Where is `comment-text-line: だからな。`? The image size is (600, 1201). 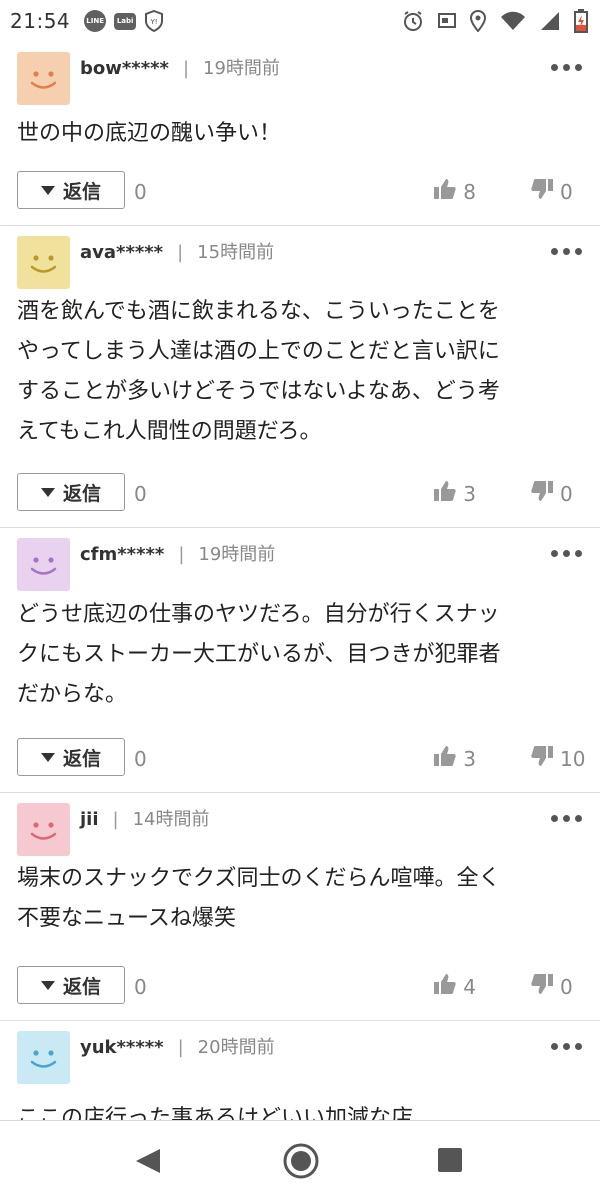 comment-text-line: だからな。 is located at coordinates (72, 694).